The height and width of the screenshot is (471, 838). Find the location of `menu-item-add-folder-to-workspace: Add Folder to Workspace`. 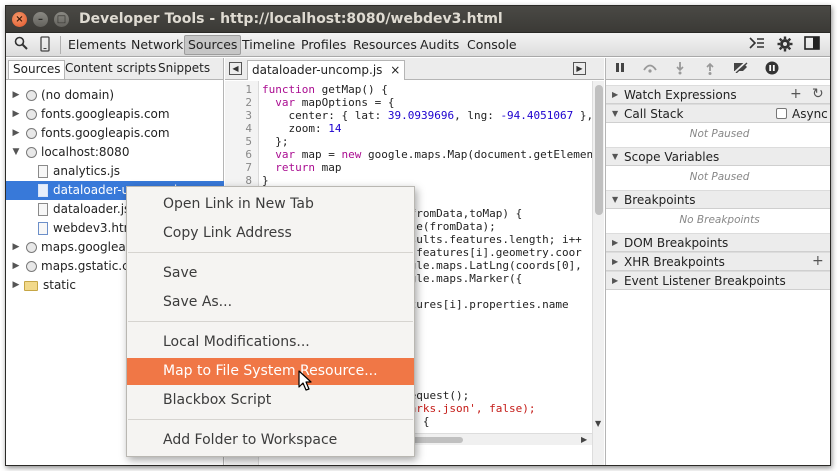

menu-item-add-folder-to-workspace: Add Folder to Workspace is located at coordinates (270, 440).